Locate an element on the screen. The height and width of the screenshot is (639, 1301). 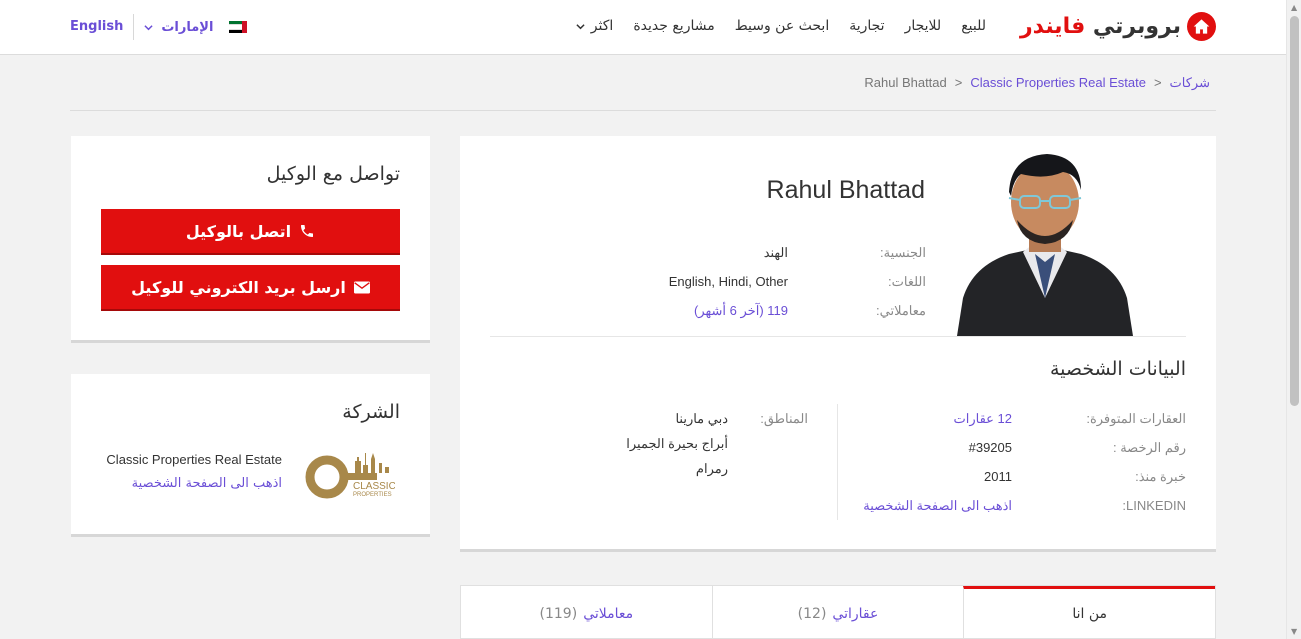
tab-label: من انا is located at coordinates (1089, 613).